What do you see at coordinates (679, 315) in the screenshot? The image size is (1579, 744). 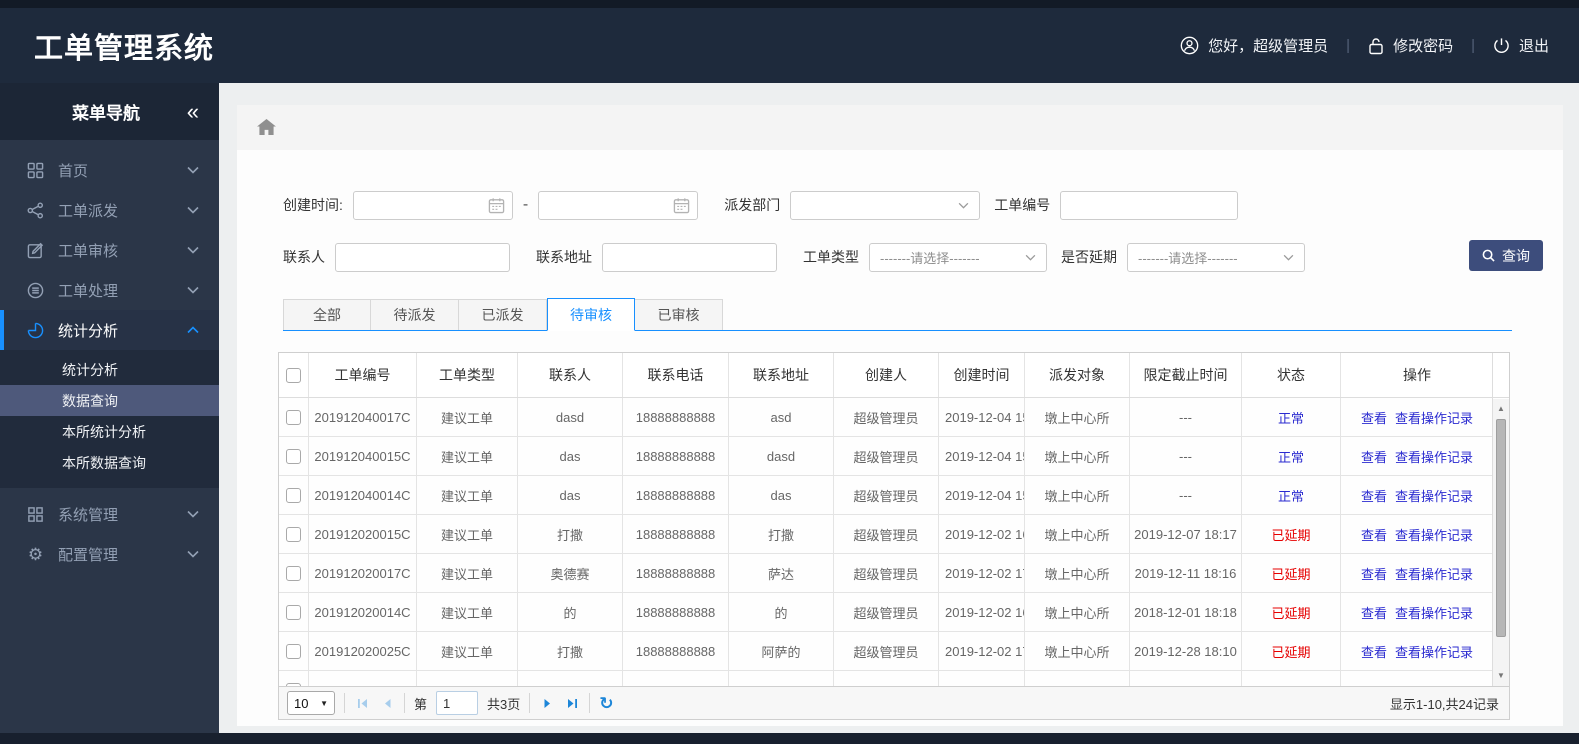 I see `status-tab: 已审核` at bounding box center [679, 315].